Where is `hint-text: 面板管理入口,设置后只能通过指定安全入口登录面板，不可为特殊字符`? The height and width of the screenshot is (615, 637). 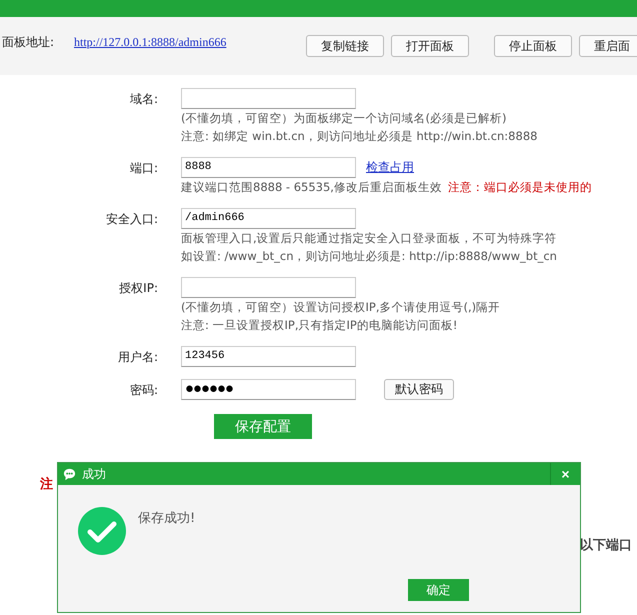
hint-text: 面板管理入口,设置后只能通过指定安全入口登录面板，不可为特殊字符 is located at coordinates (369, 238).